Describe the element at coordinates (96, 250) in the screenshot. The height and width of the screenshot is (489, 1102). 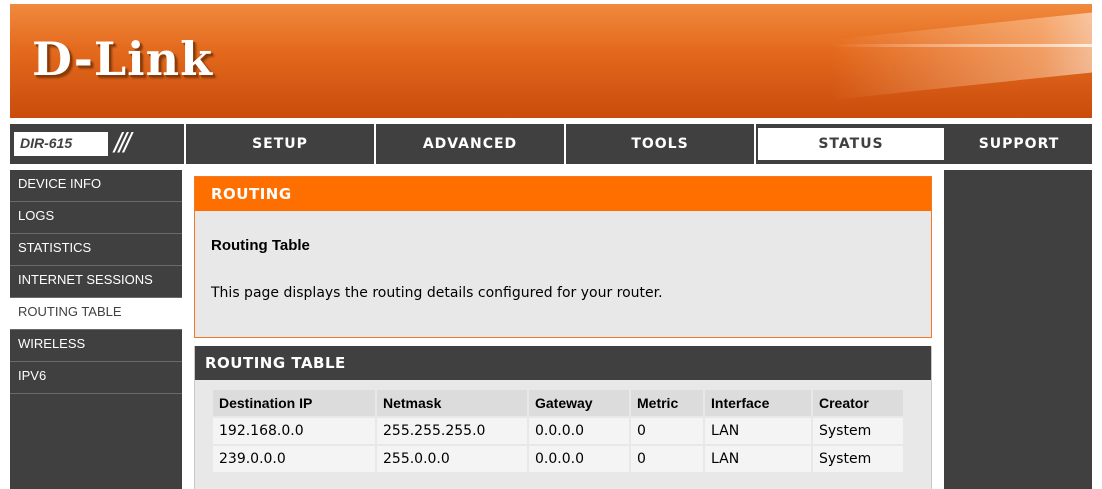
I see `sidebar-item-statistics: STATISTICS` at that location.